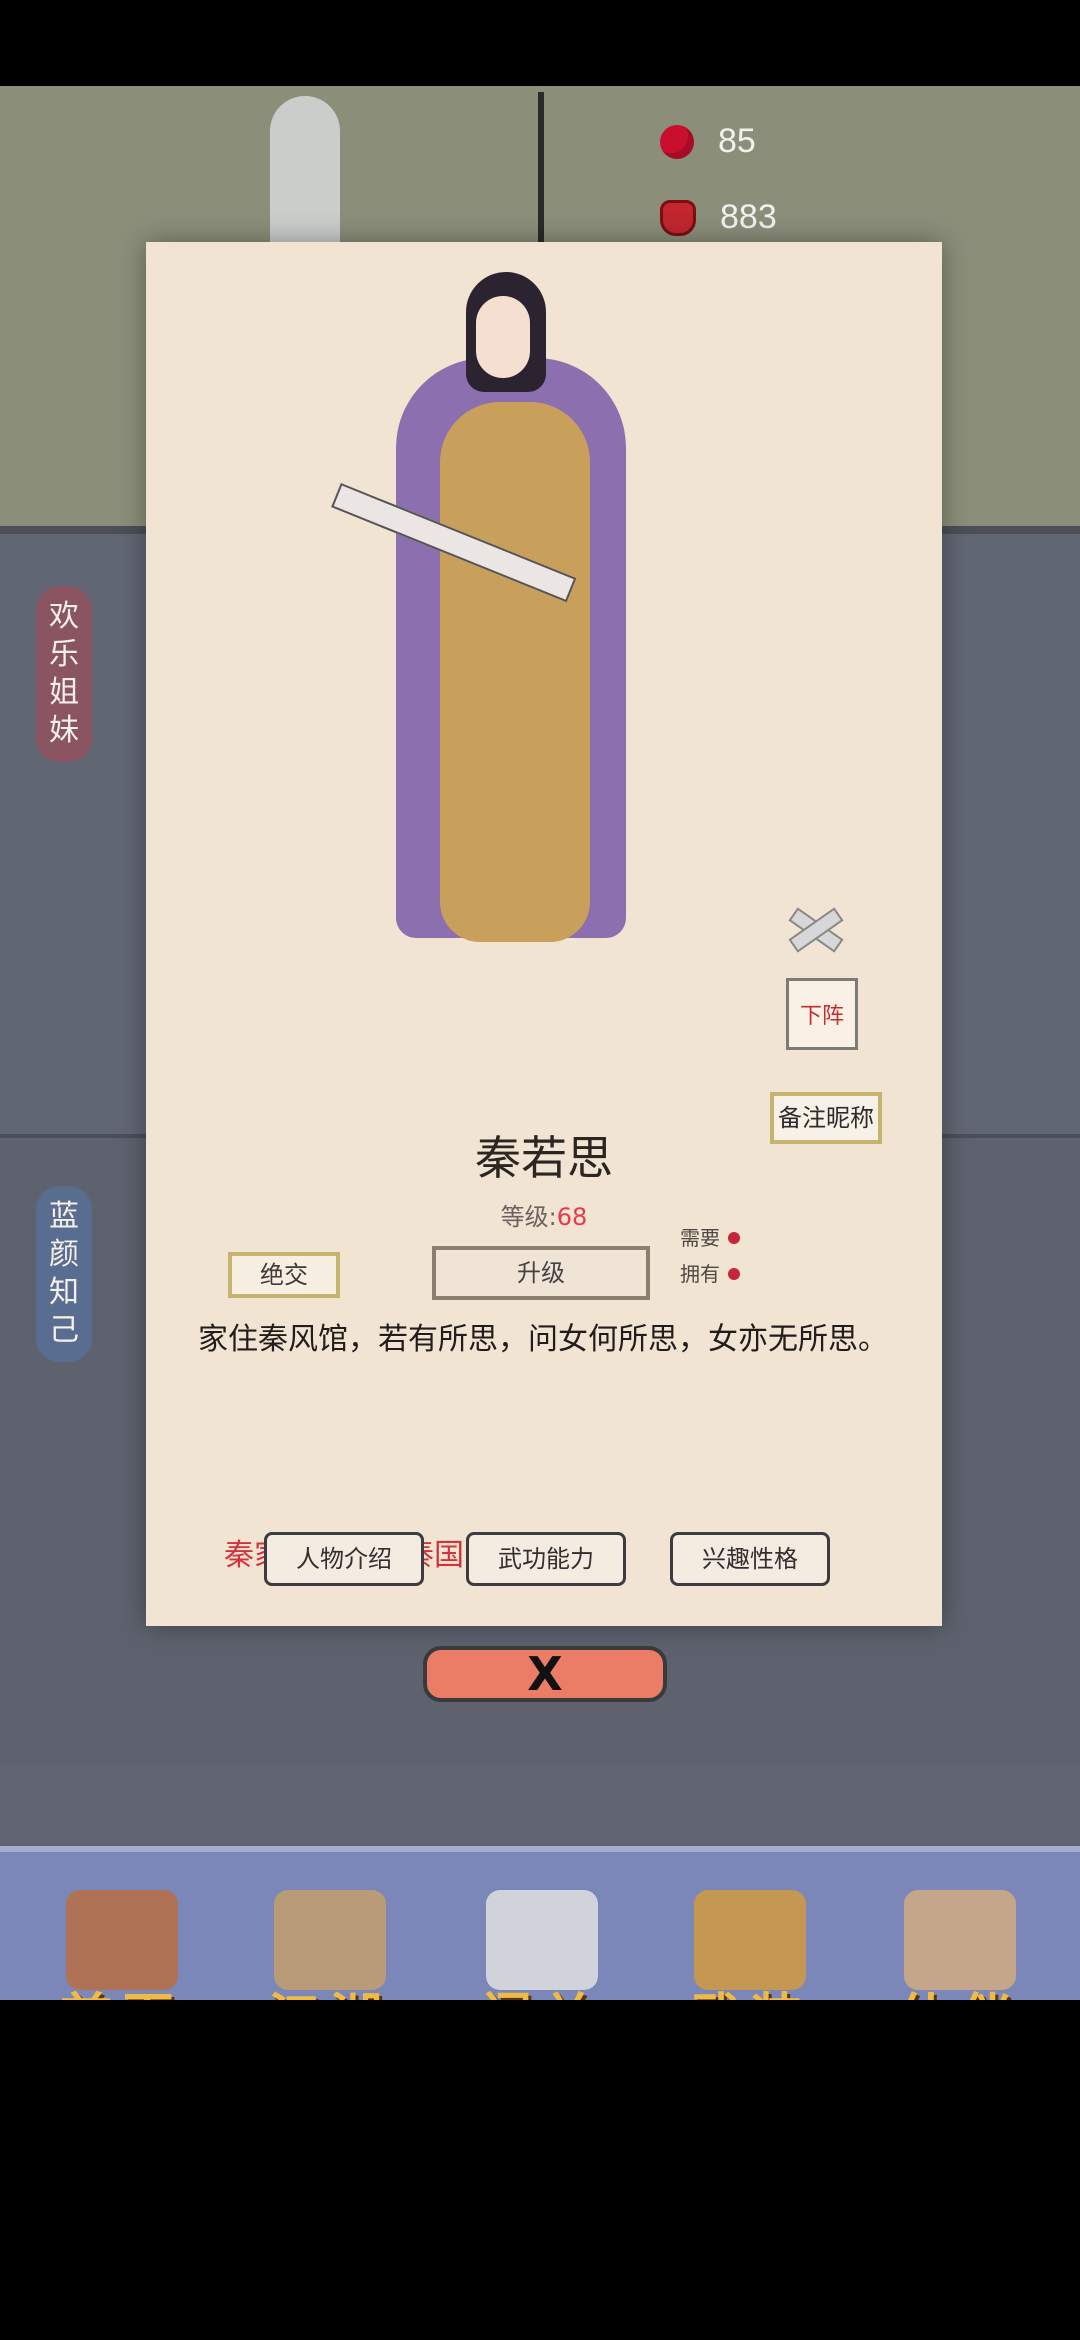  Describe the element at coordinates (284, 1275) in the screenshot. I see `break-button: 绝交` at that location.